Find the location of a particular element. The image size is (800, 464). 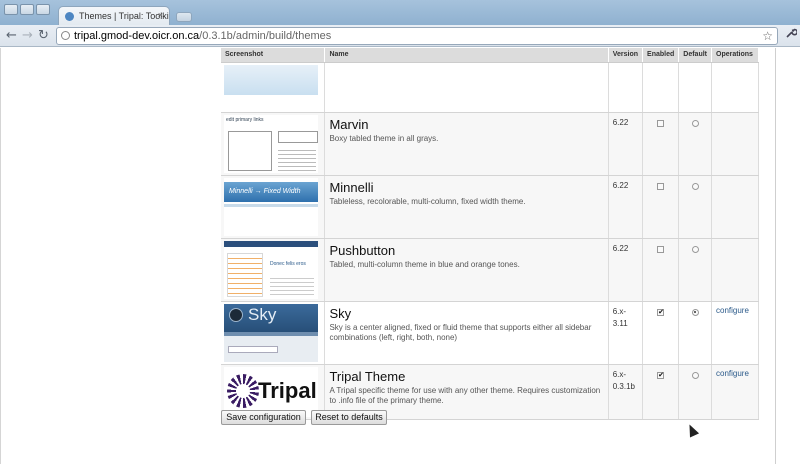

content-border-right is located at coordinates (775, 256).